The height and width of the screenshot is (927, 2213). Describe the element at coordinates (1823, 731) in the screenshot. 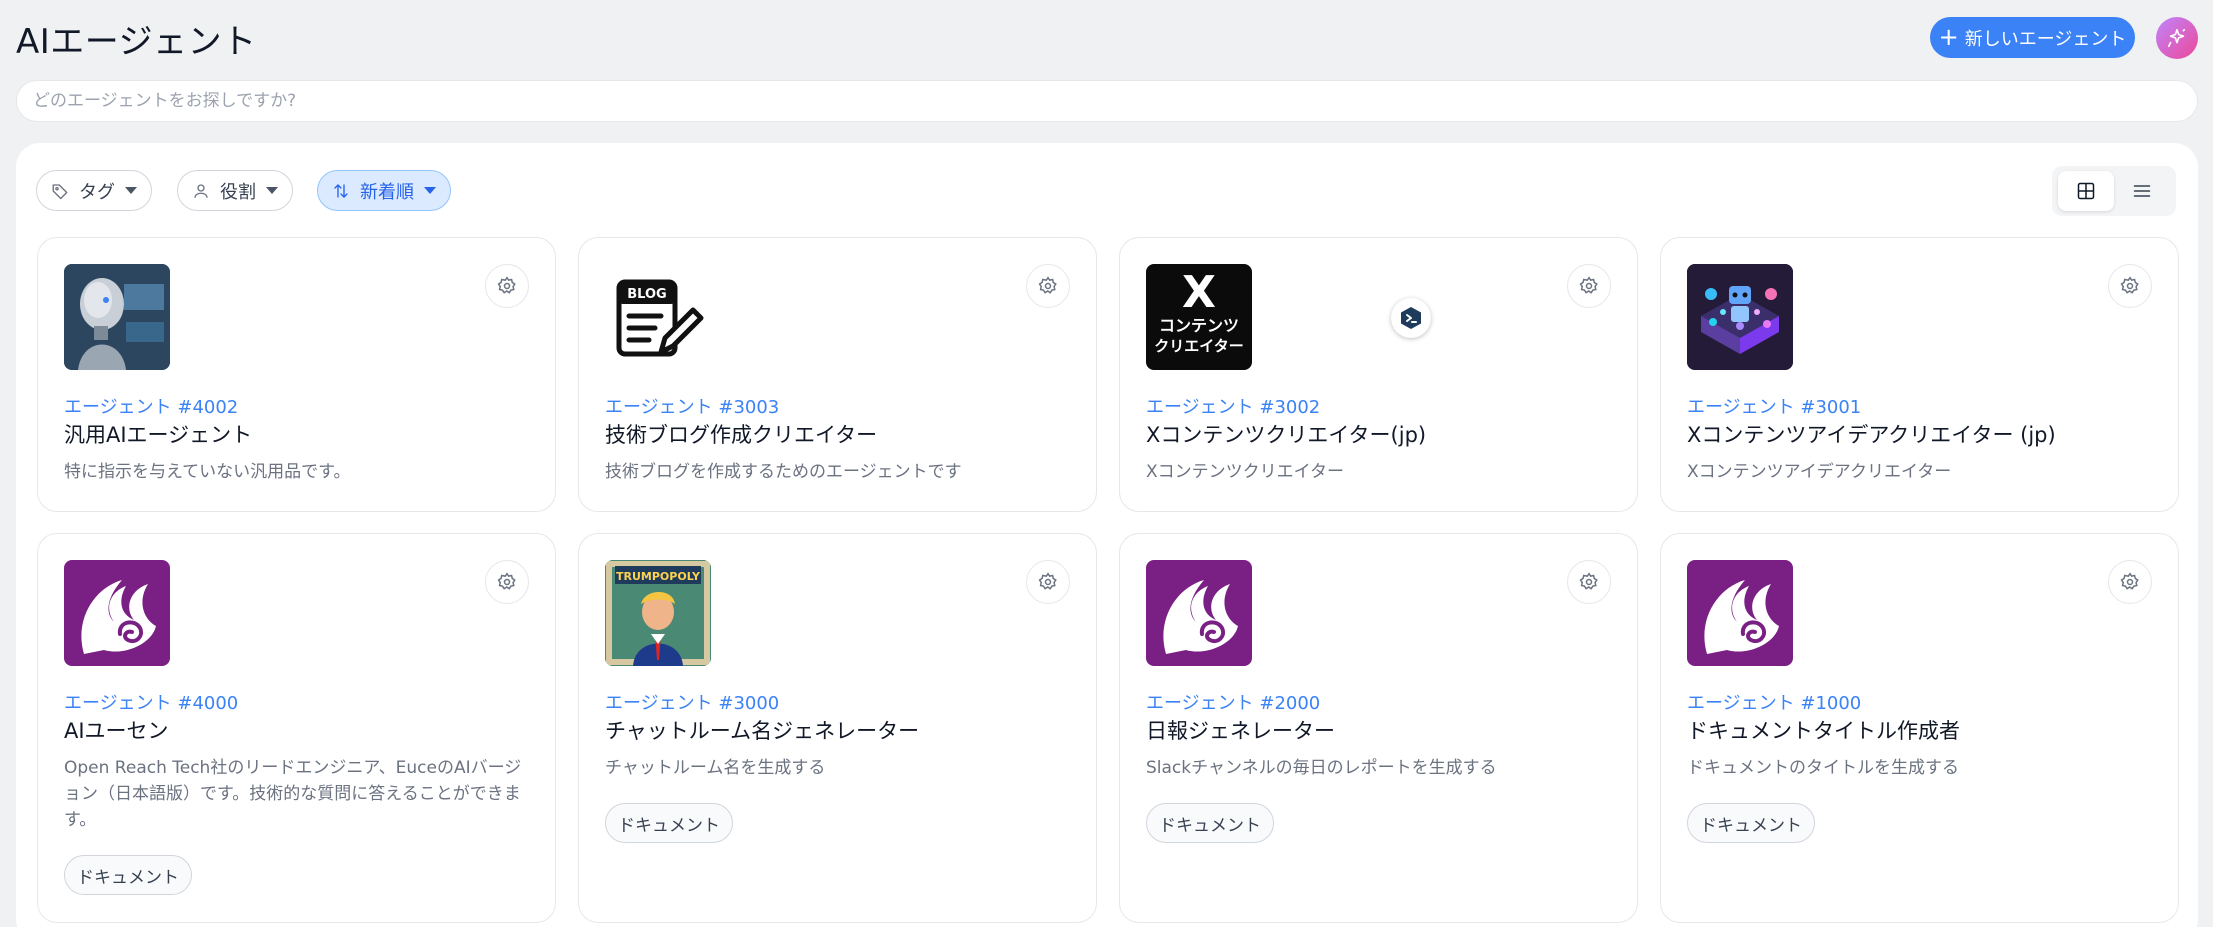

I see `agent-name: ドキュメントタイトル作成者` at that location.